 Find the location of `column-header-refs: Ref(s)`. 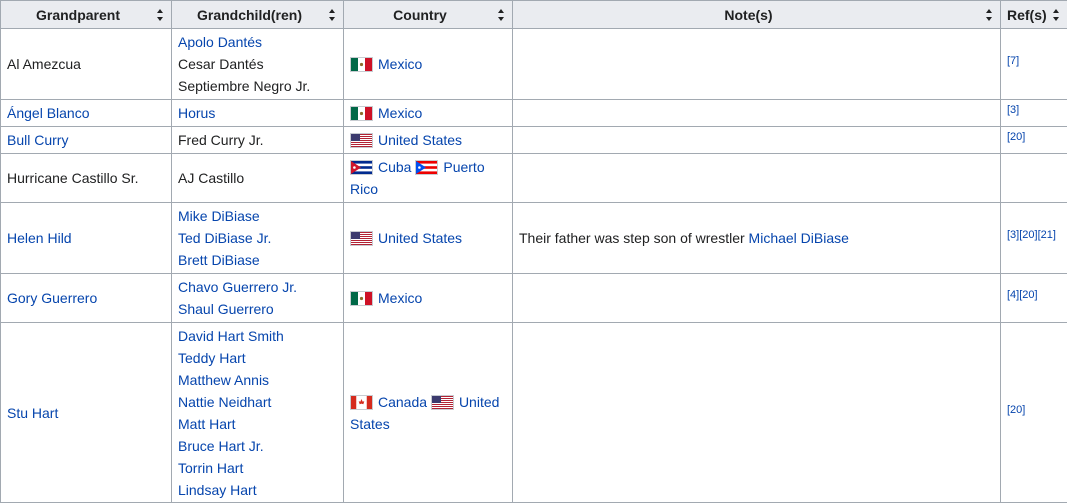

column-header-refs: Ref(s) is located at coordinates (1034, 15).